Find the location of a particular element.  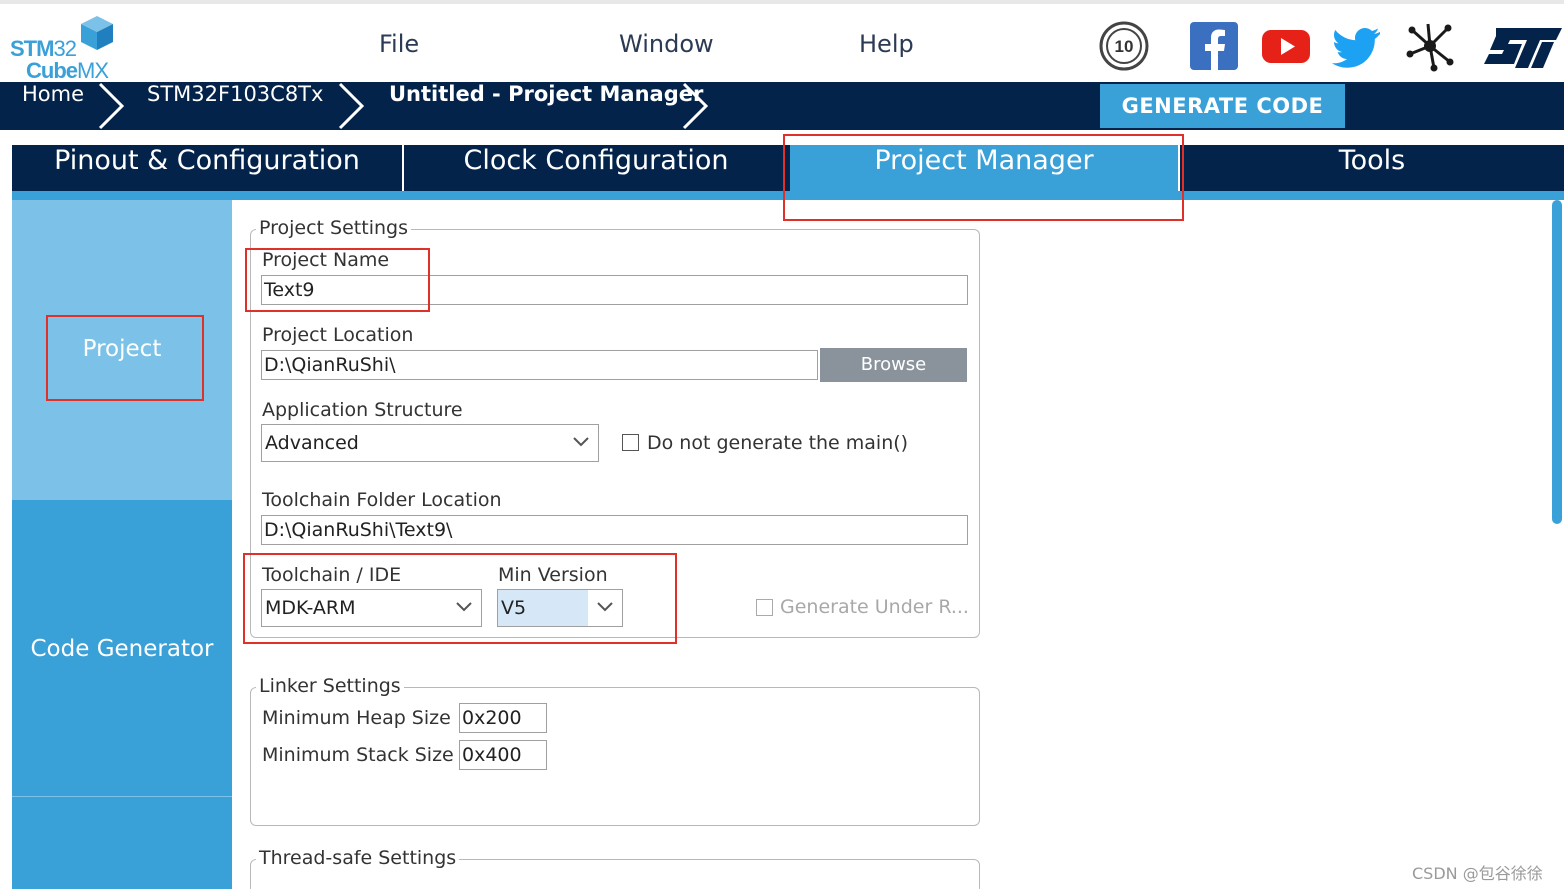

min-stack-size-label: Minimum Stack Size is located at coordinates (358, 755).